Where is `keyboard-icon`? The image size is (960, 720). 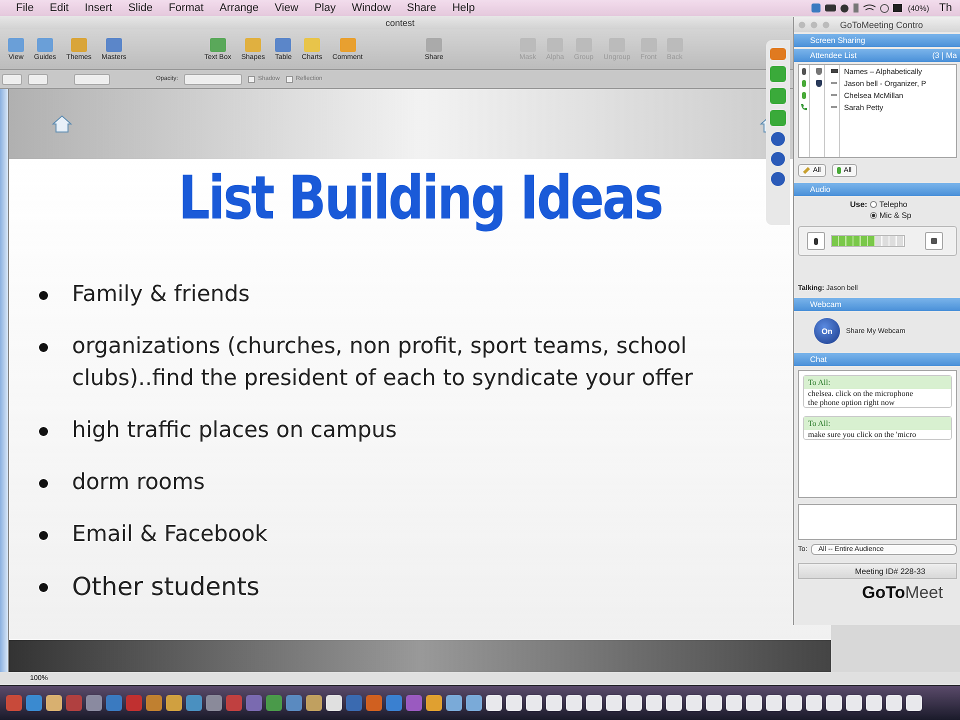
keyboard-icon is located at coordinates (834, 71).